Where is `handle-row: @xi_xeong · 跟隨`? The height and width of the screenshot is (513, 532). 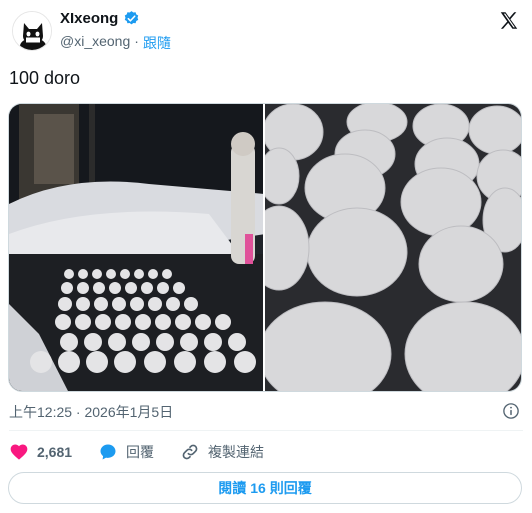 handle-row: @xi_xeong · 跟隨 is located at coordinates (115, 43).